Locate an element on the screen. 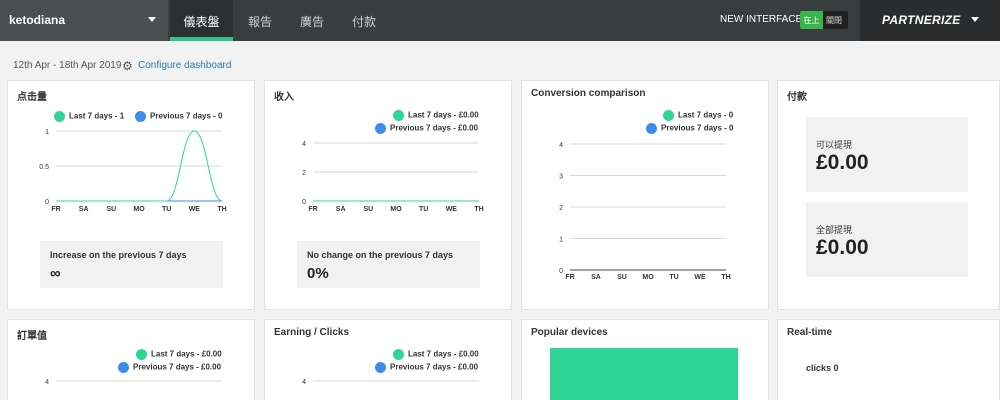  realtime-card: Real-time clicks 0 is located at coordinates (888, 359).